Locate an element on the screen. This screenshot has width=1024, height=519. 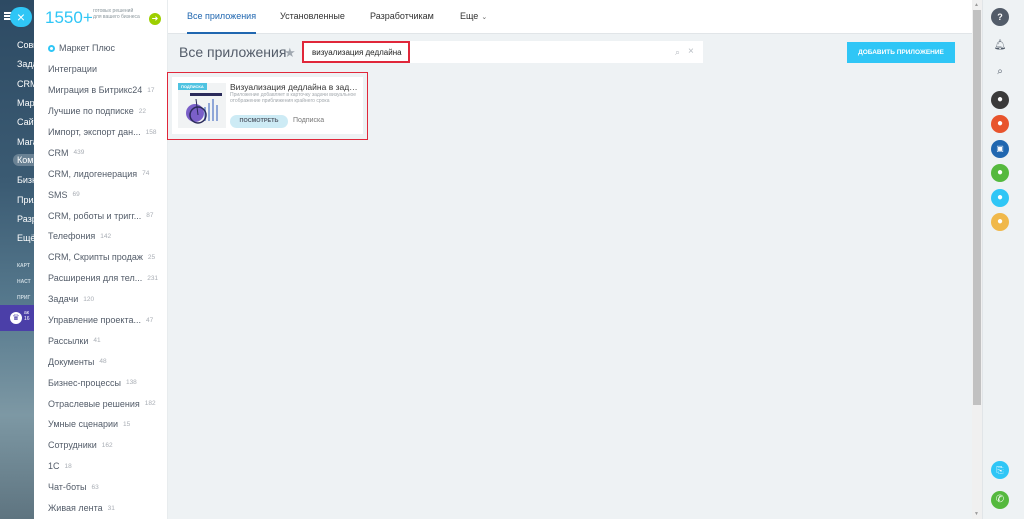
screen-share-icon: ⎘ is located at coordinates (1000, 470).